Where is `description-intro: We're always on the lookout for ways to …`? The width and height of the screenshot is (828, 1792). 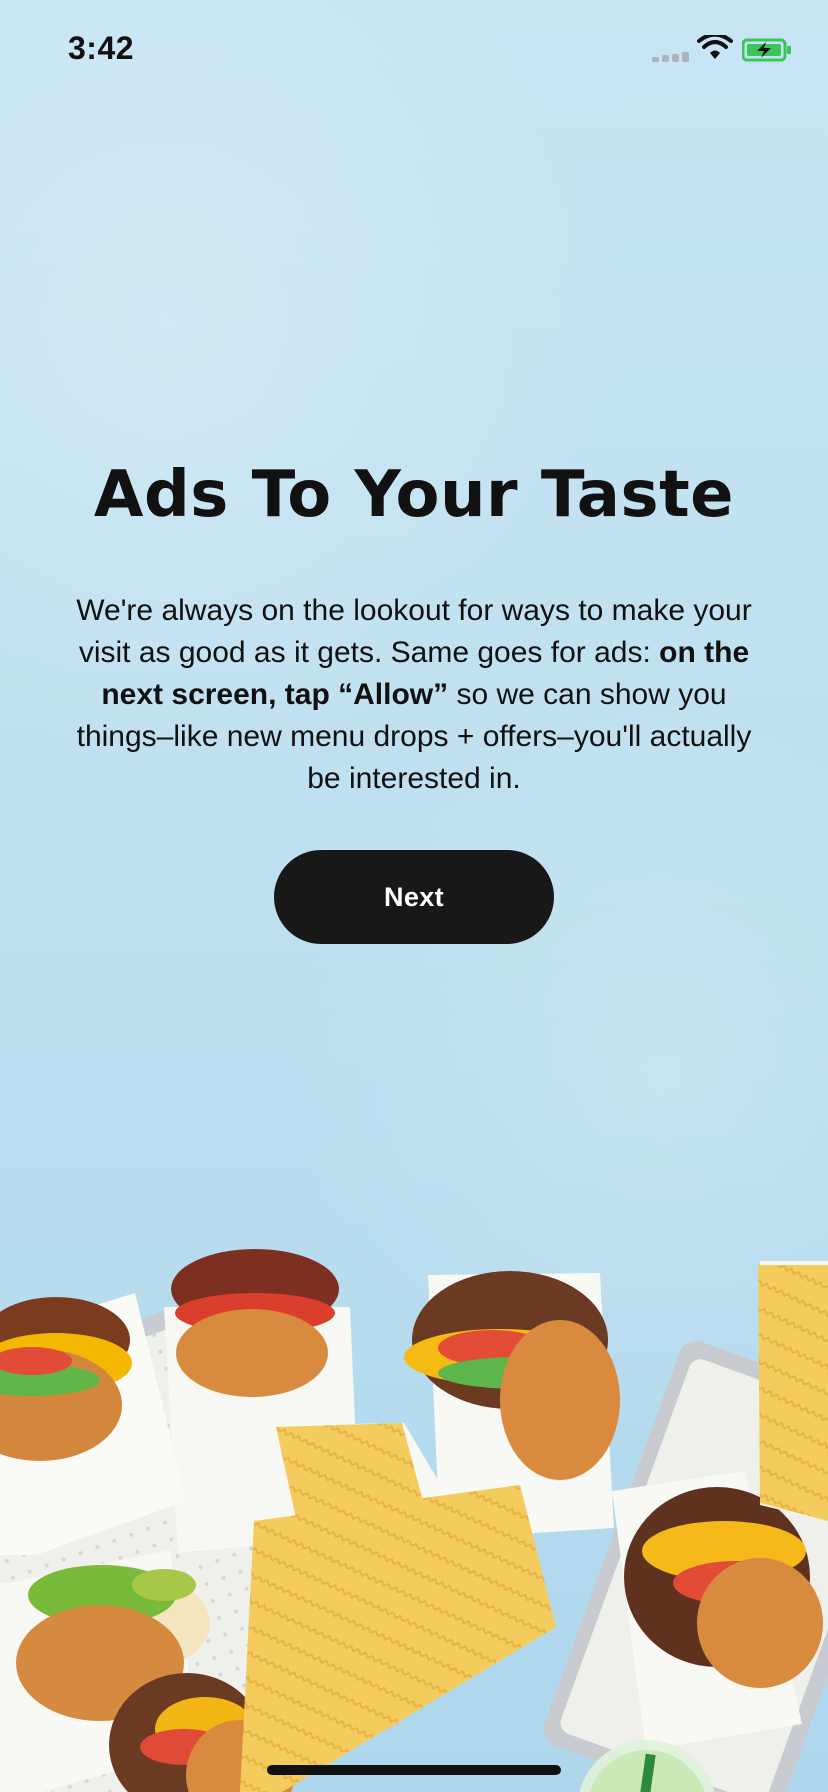
description-intro: We're always on the lookout for ways to … is located at coordinates (414, 631).